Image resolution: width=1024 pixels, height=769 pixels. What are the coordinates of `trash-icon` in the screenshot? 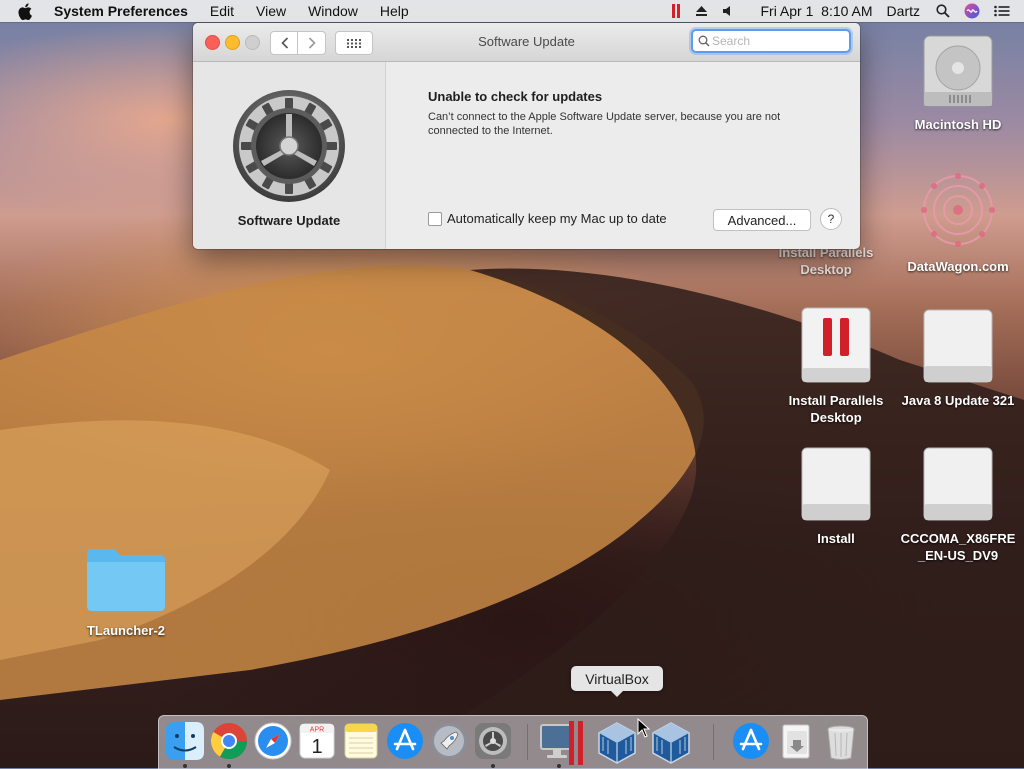 It's located at (841, 742).